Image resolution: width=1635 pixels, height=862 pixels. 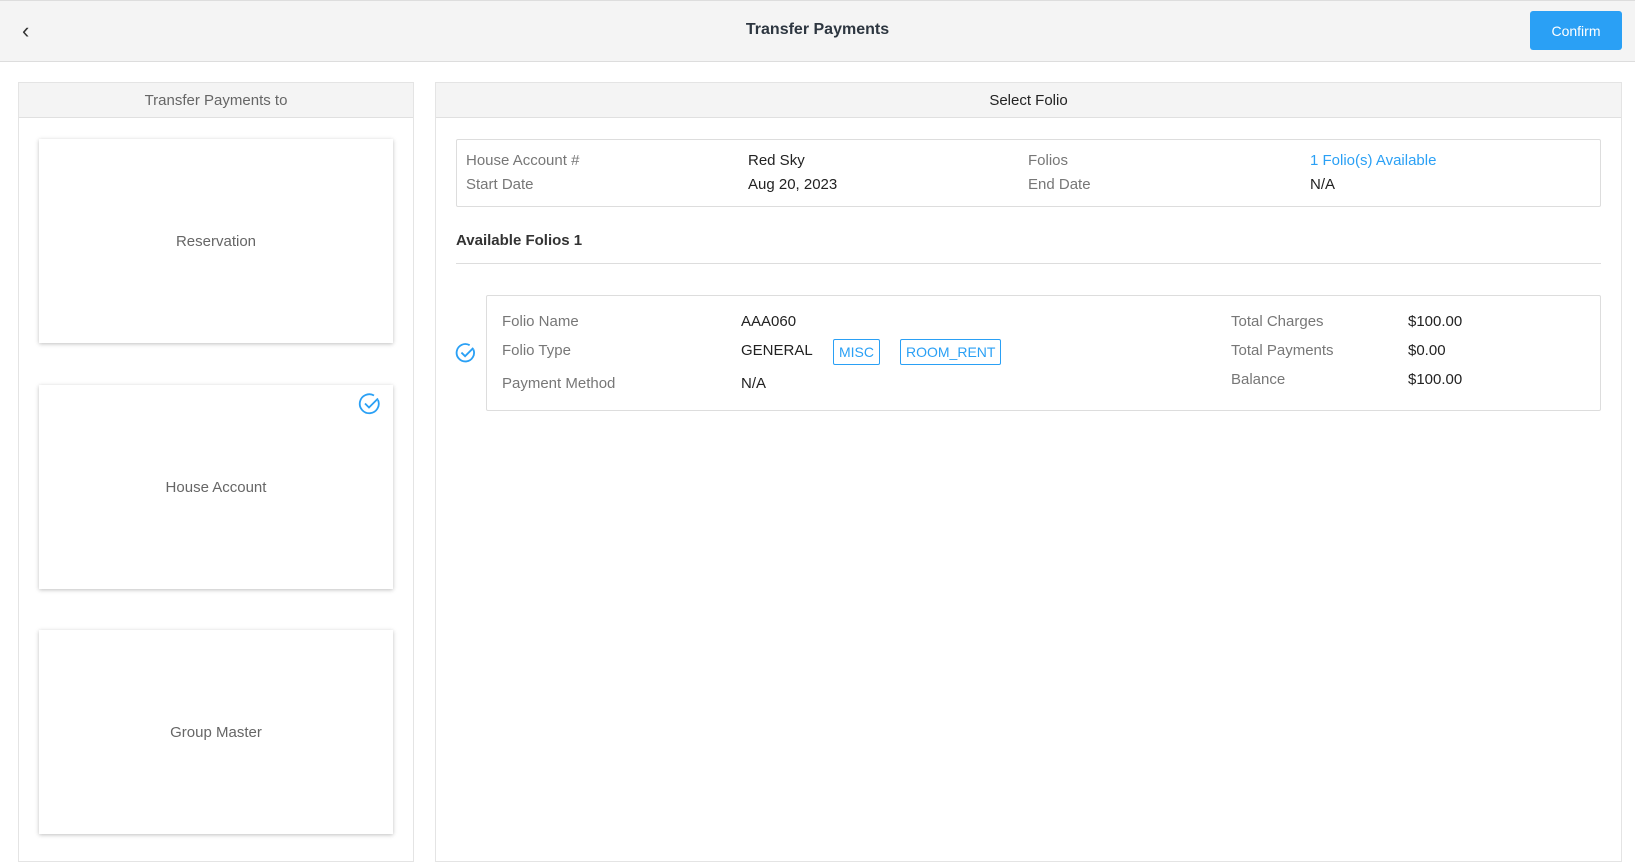 I want to click on total-charges-label: Total Charges, so click(x=1277, y=321).